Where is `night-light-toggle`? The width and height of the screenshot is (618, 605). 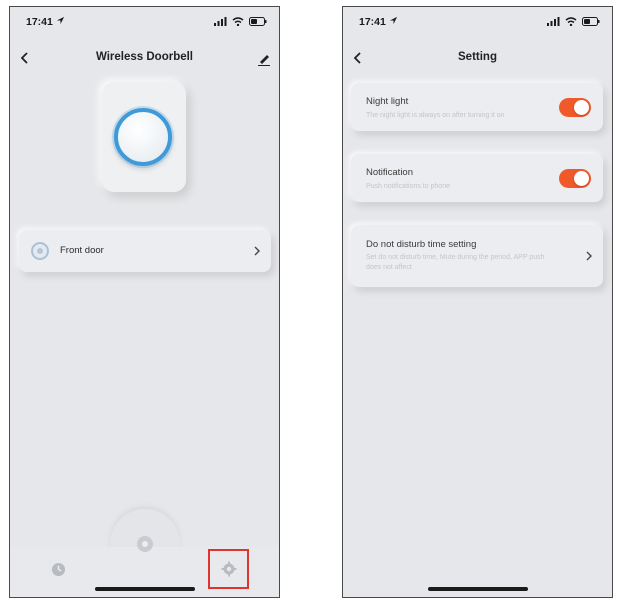 night-light-toggle is located at coordinates (575, 107).